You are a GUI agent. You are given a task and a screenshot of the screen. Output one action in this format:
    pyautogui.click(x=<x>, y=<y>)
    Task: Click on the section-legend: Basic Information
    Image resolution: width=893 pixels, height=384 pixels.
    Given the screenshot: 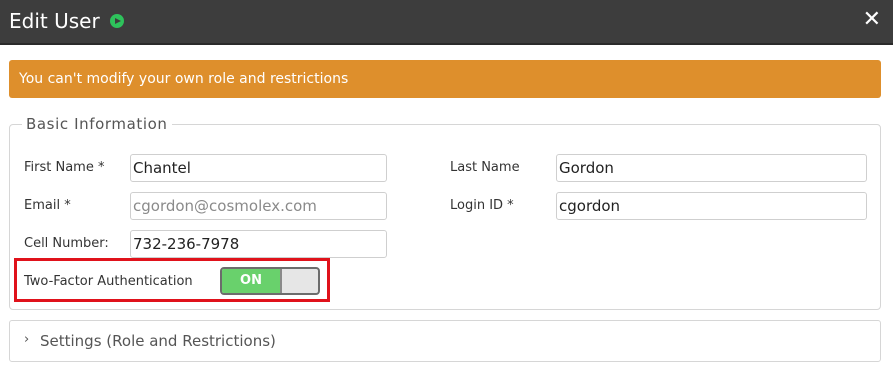 What is the action you would take?
    pyautogui.click(x=97, y=124)
    